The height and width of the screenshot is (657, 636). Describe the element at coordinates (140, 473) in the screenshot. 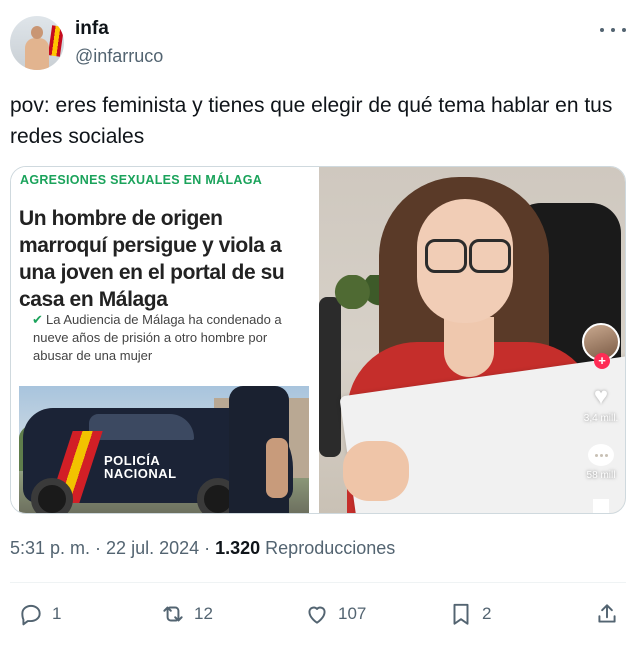

I see `car-livery-line2: NACIONAL` at that location.